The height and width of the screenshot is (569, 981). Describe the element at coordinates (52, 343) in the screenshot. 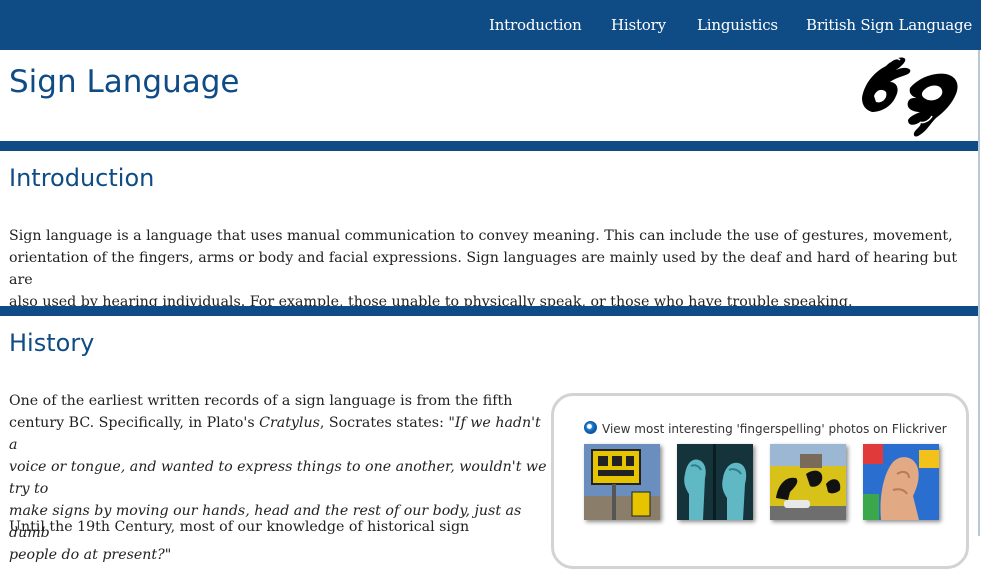

I see `history-heading: History` at that location.